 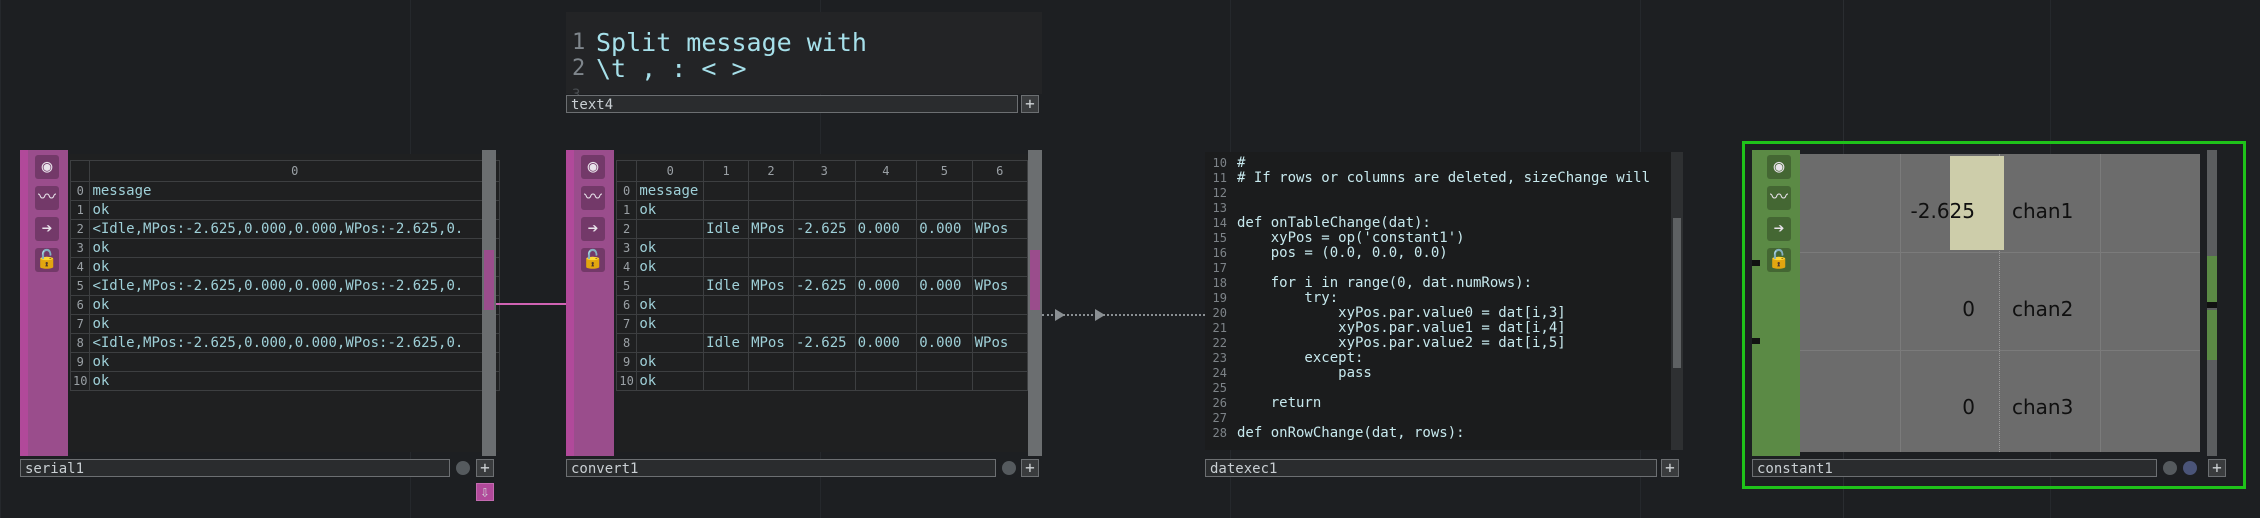 What do you see at coordinates (284, 324) in the screenshot?
I see `table-row: 7 ok` at bounding box center [284, 324].